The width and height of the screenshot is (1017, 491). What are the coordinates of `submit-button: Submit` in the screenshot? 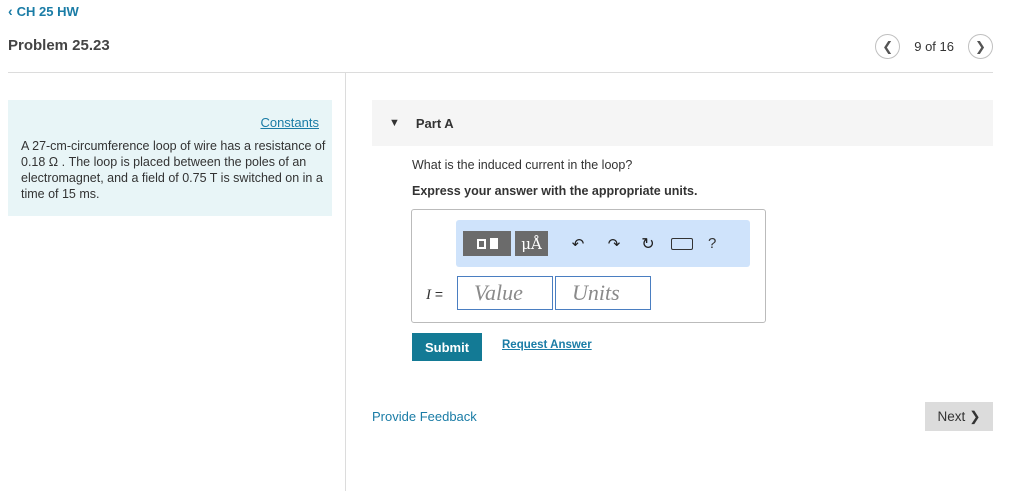 It's located at (447, 347).